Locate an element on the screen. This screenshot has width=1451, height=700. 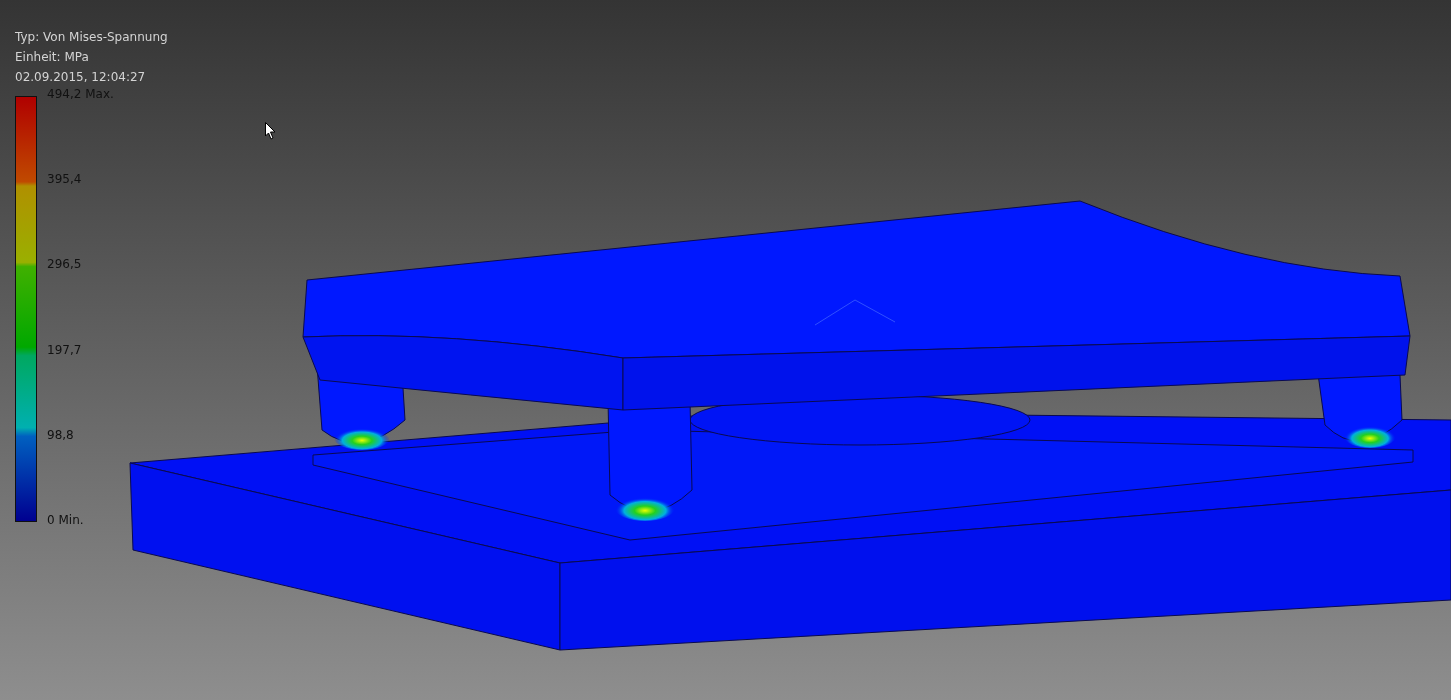
scale-value-label: 0 Min. is located at coordinates (66, 519).